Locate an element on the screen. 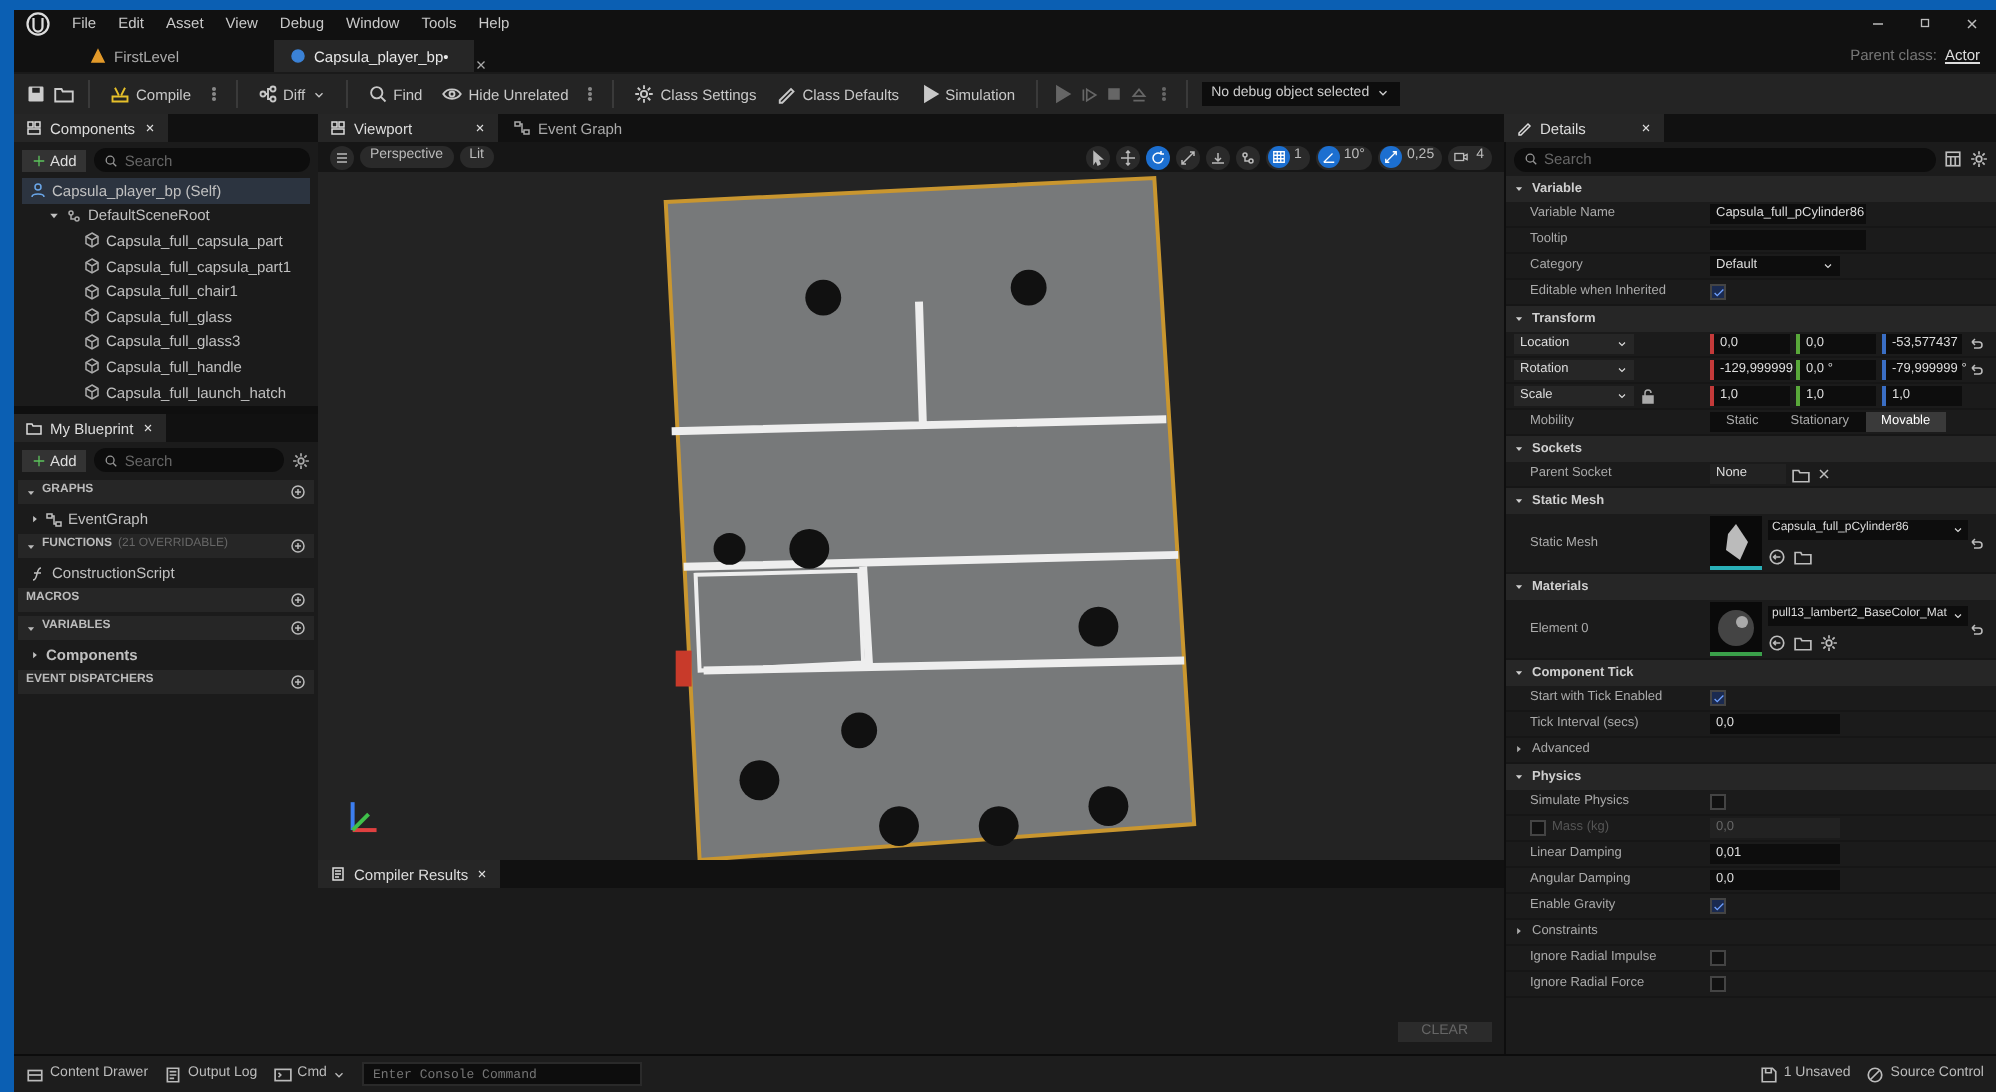 Image resolution: width=1996 pixels, height=1092 pixels. table-view-icon is located at coordinates (1953, 159).